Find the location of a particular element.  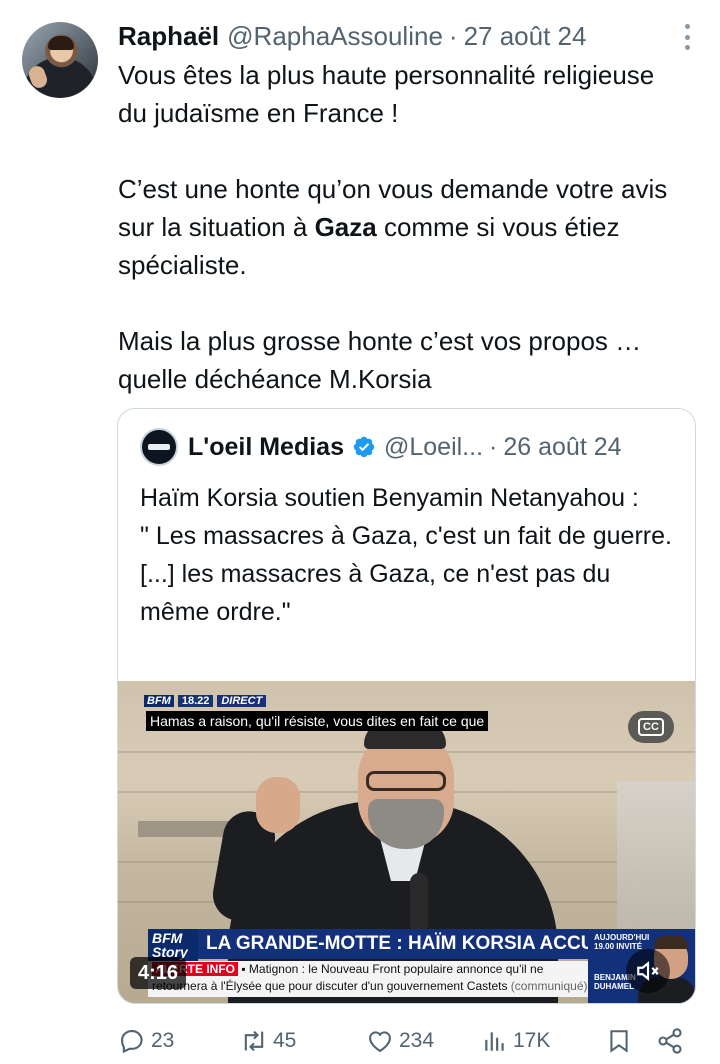

quoted-author-name: L'oeil Medias is located at coordinates (266, 447).